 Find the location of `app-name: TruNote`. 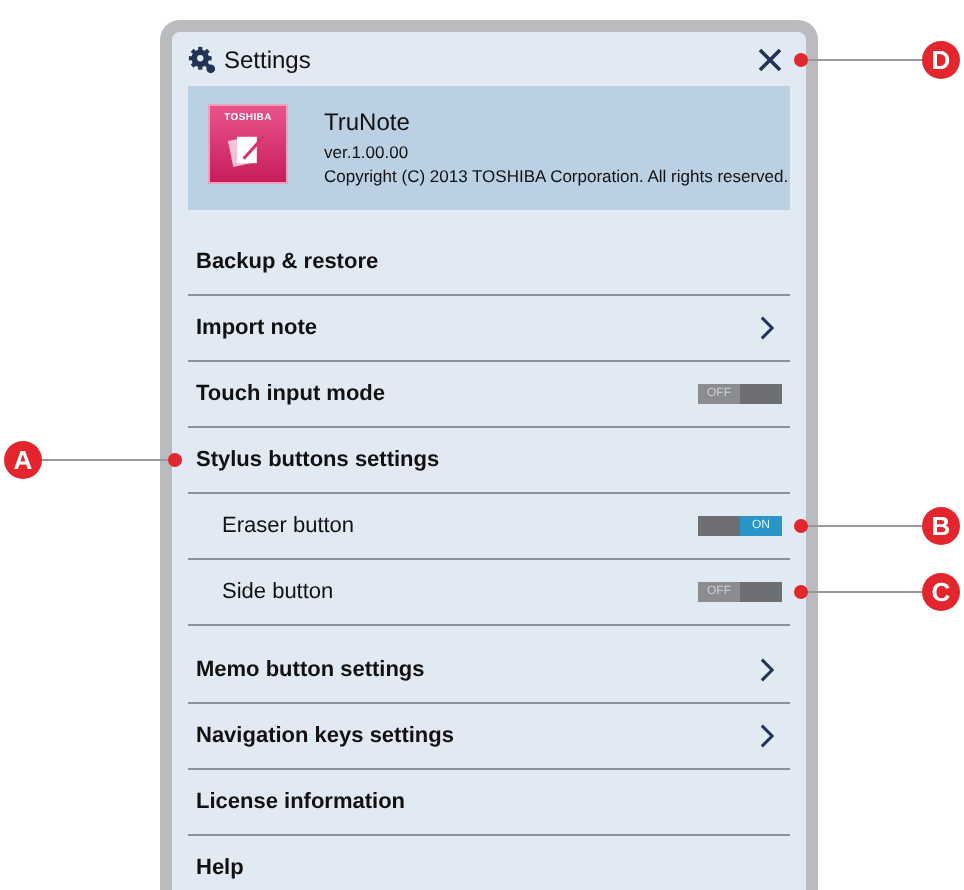

app-name: TruNote is located at coordinates (368, 122).